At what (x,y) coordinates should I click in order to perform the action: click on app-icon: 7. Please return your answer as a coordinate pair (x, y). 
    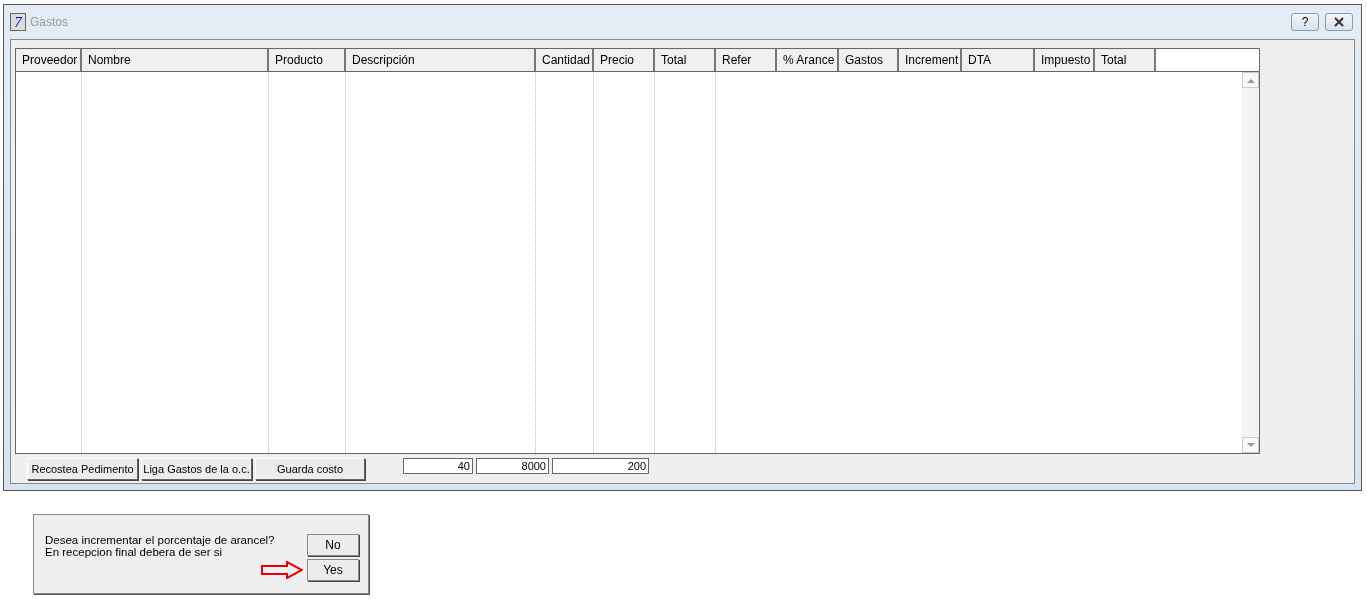
    Looking at the image, I should click on (18, 22).